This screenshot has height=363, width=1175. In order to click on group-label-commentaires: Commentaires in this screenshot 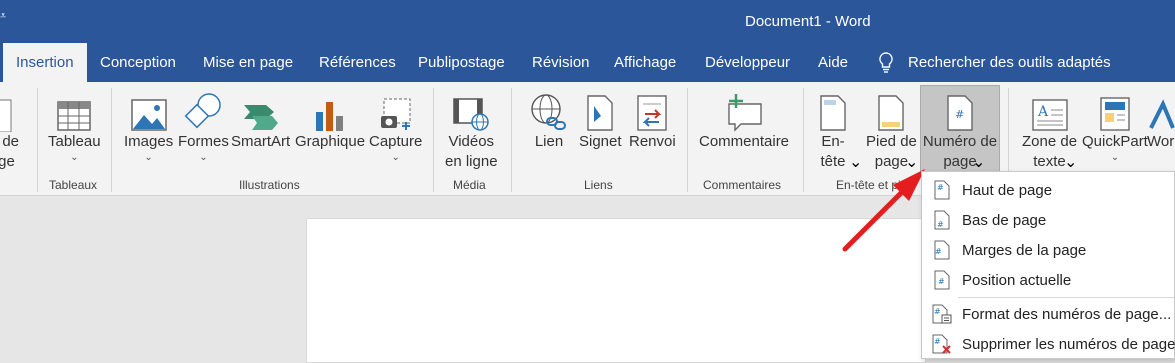, I will do `click(742, 185)`.